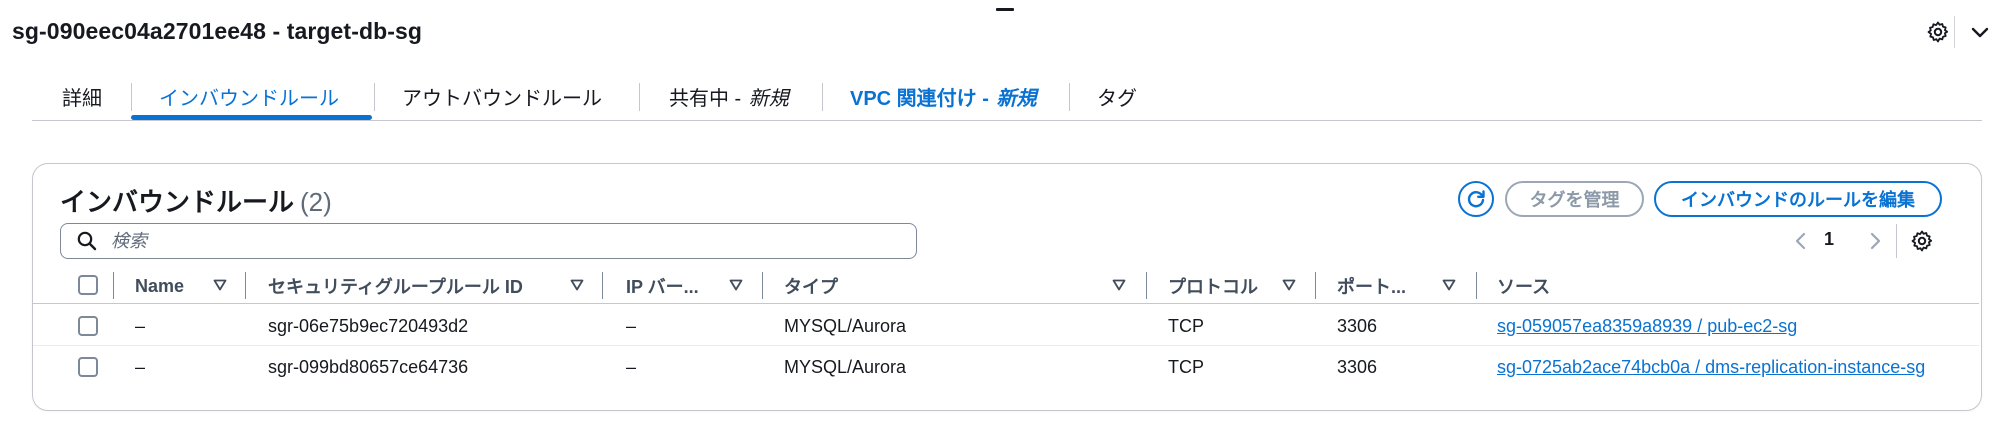 The height and width of the screenshot is (421, 2000). Describe the element at coordinates (368, 366) in the screenshot. I see `cell-rule-id: sgr-099bd80657ce64736` at that location.